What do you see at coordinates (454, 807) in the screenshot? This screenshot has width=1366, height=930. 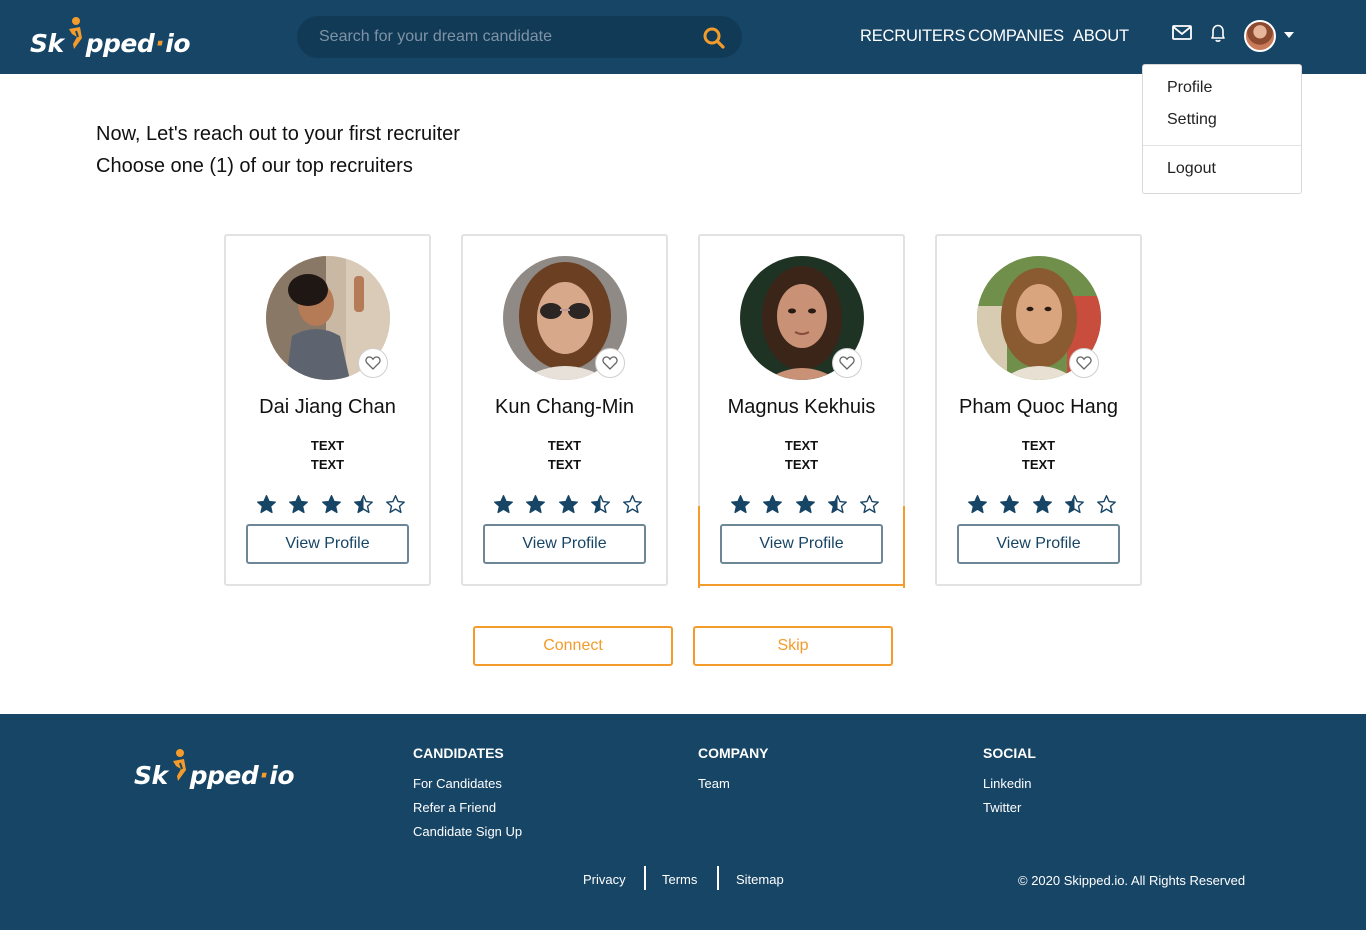 I see `footer-link-refer-a-friend: Refer a Friend` at bounding box center [454, 807].